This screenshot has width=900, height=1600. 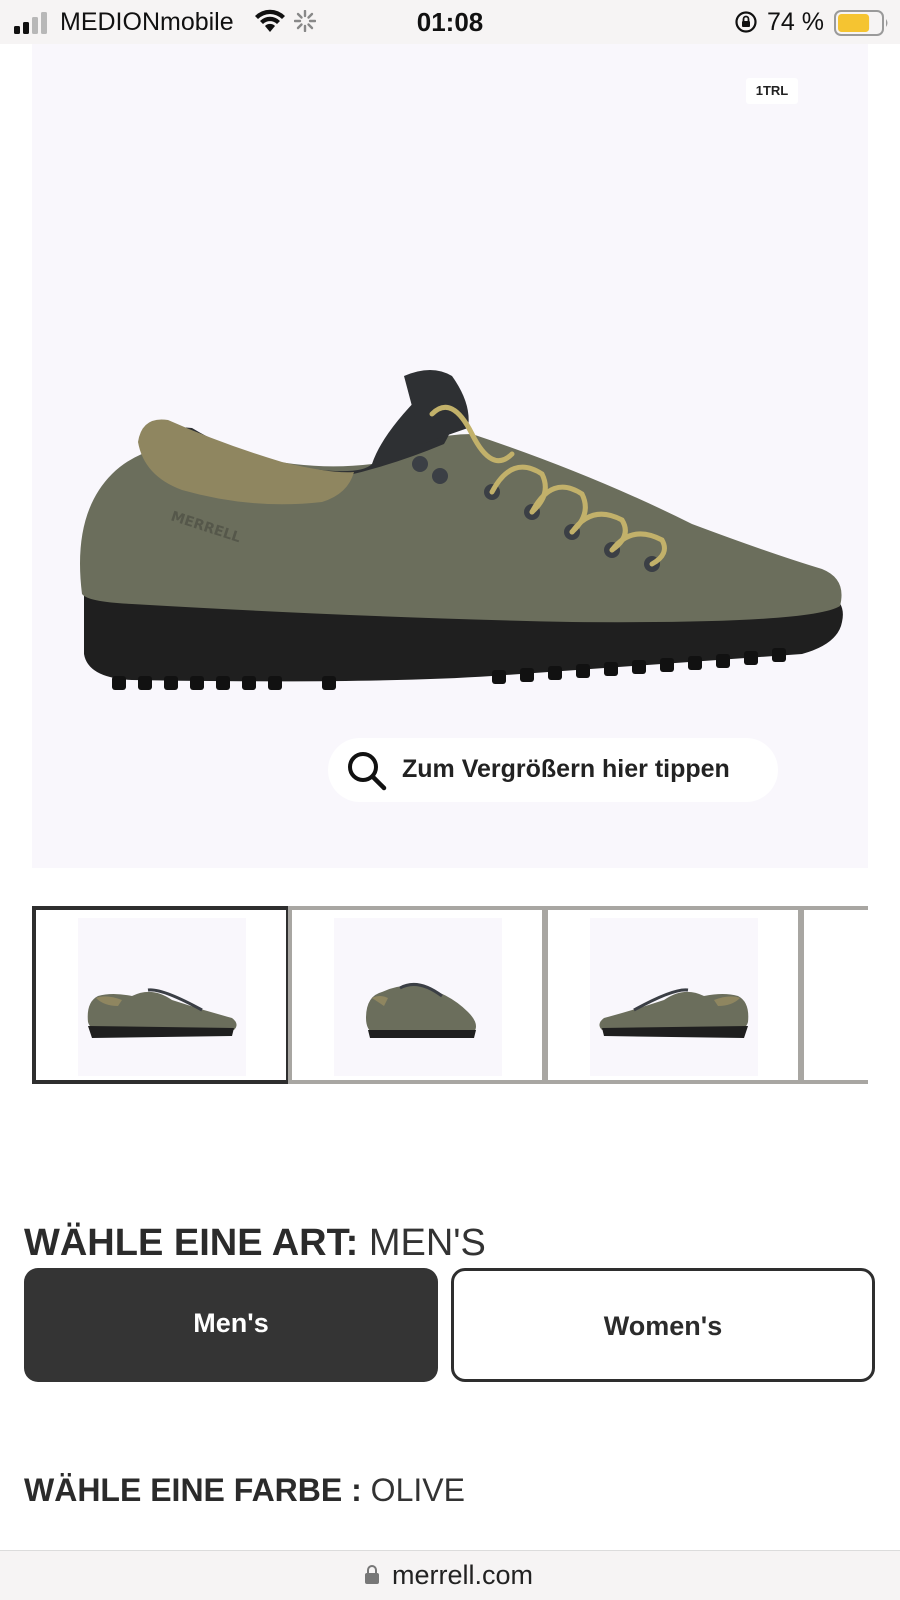 I want to click on magnifier-icon, so click(x=367, y=771).